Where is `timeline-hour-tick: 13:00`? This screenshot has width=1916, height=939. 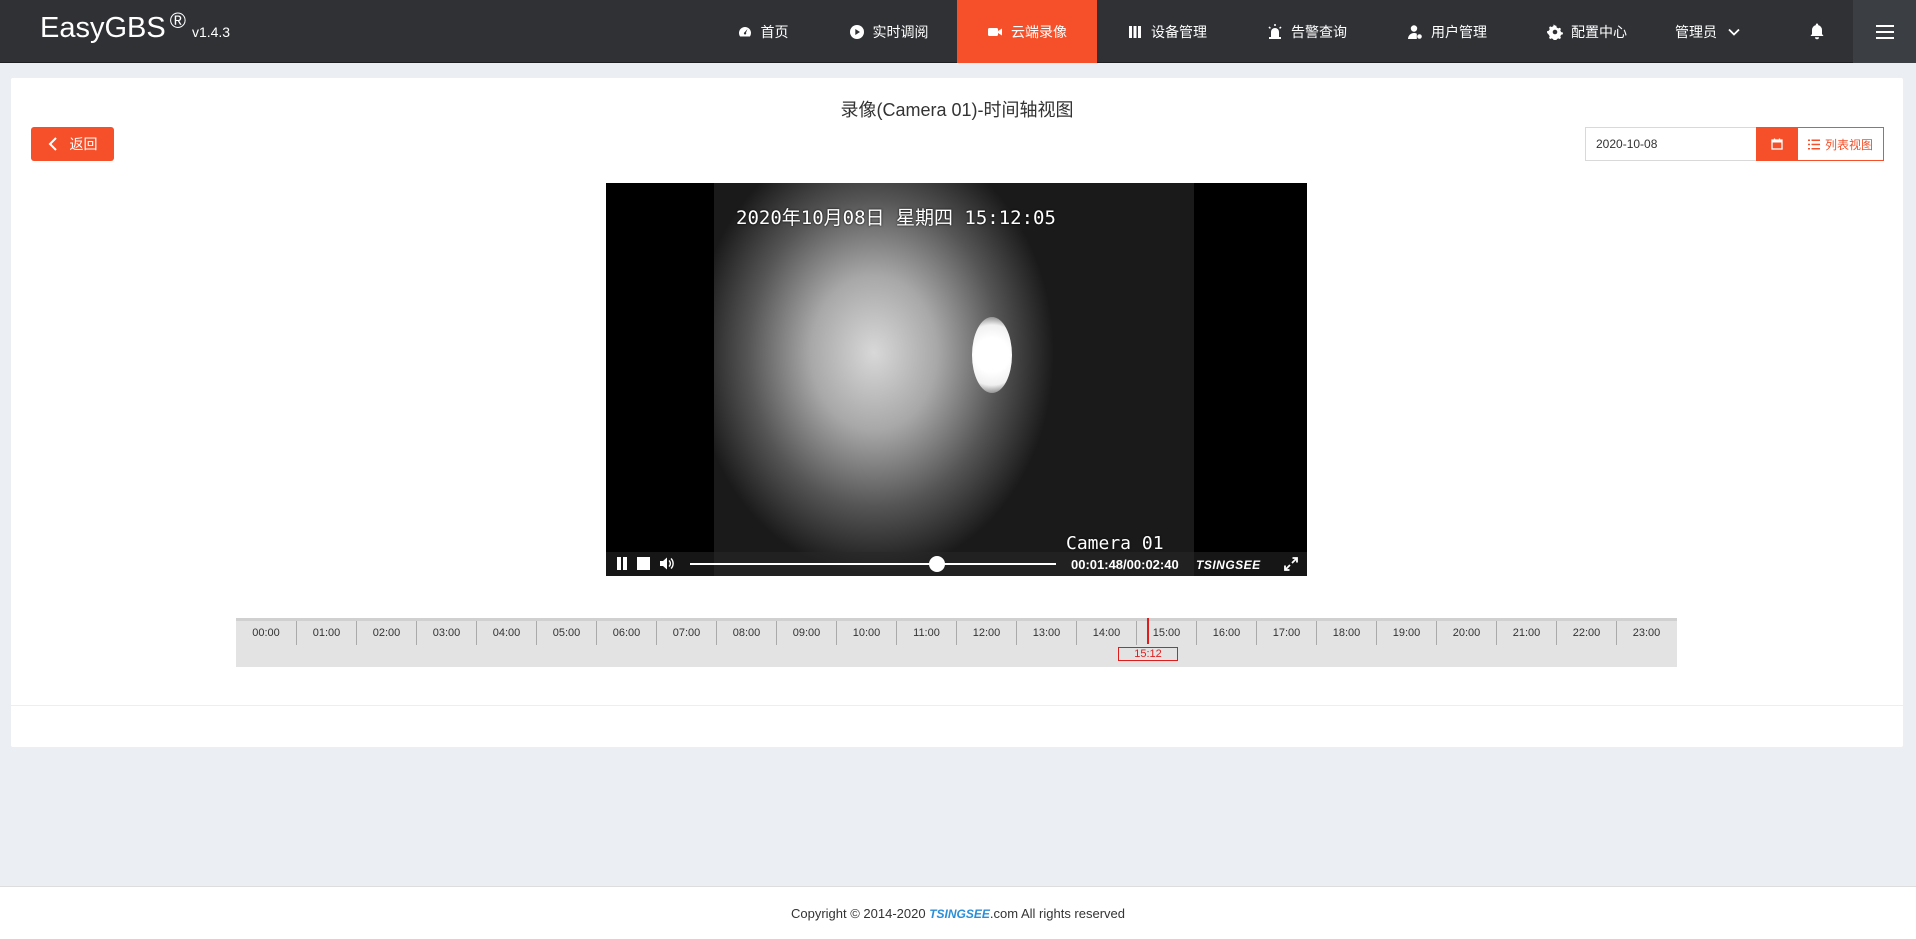 timeline-hour-tick: 13:00 is located at coordinates (1046, 633).